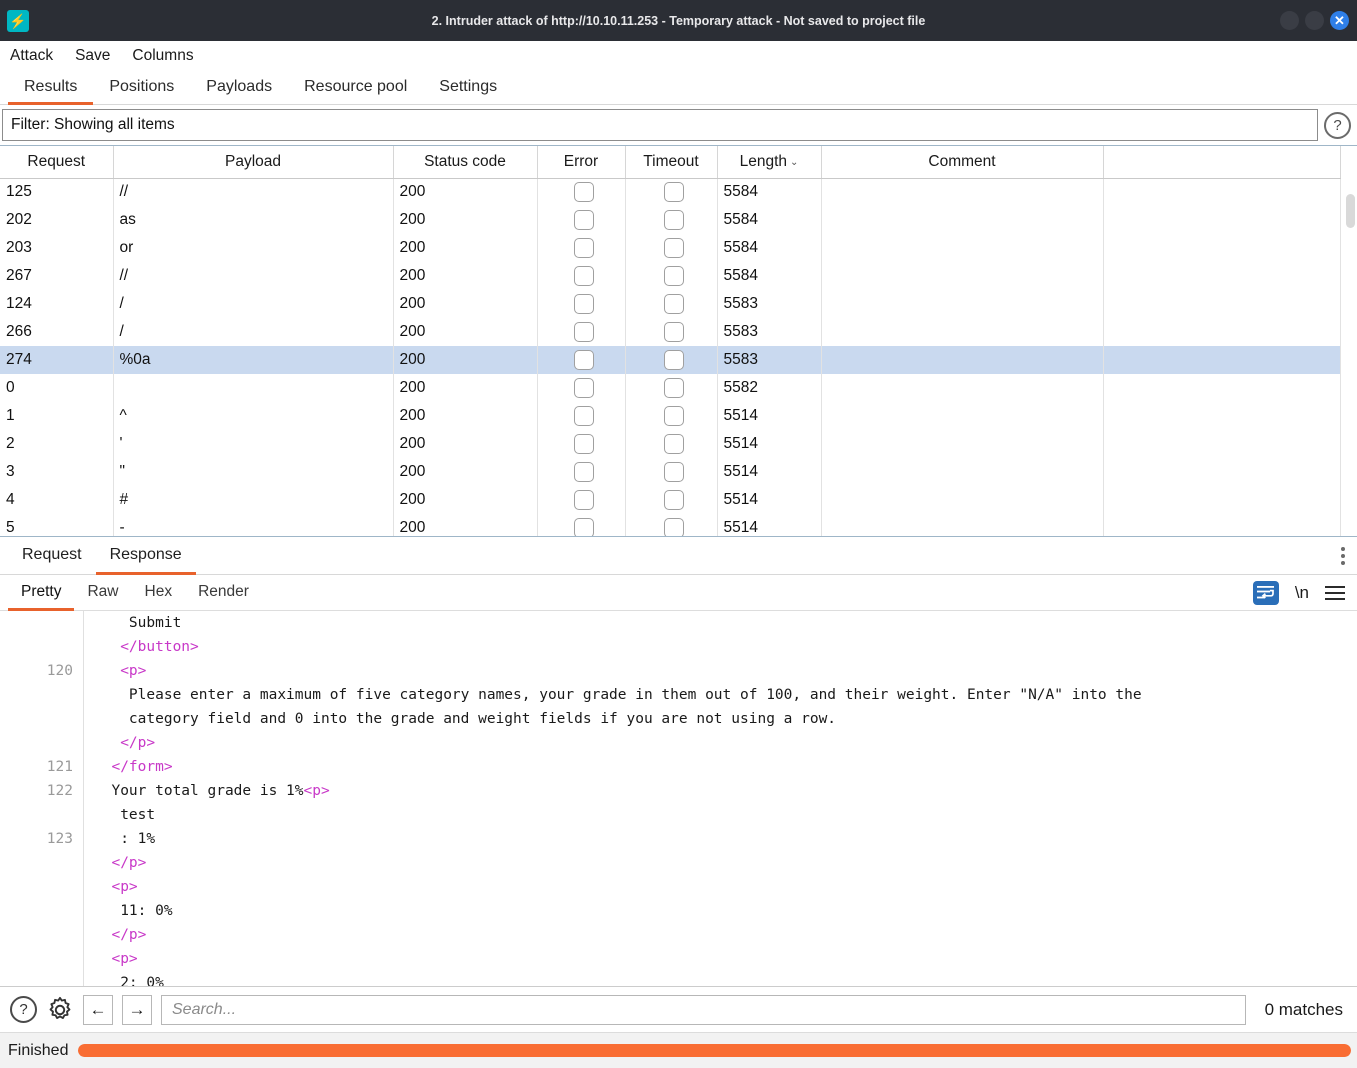 Image resolution: width=1357 pixels, height=1068 pixels. What do you see at coordinates (725, 767) in the screenshot?
I see `code-line: </form>` at bounding box center [725, 767].